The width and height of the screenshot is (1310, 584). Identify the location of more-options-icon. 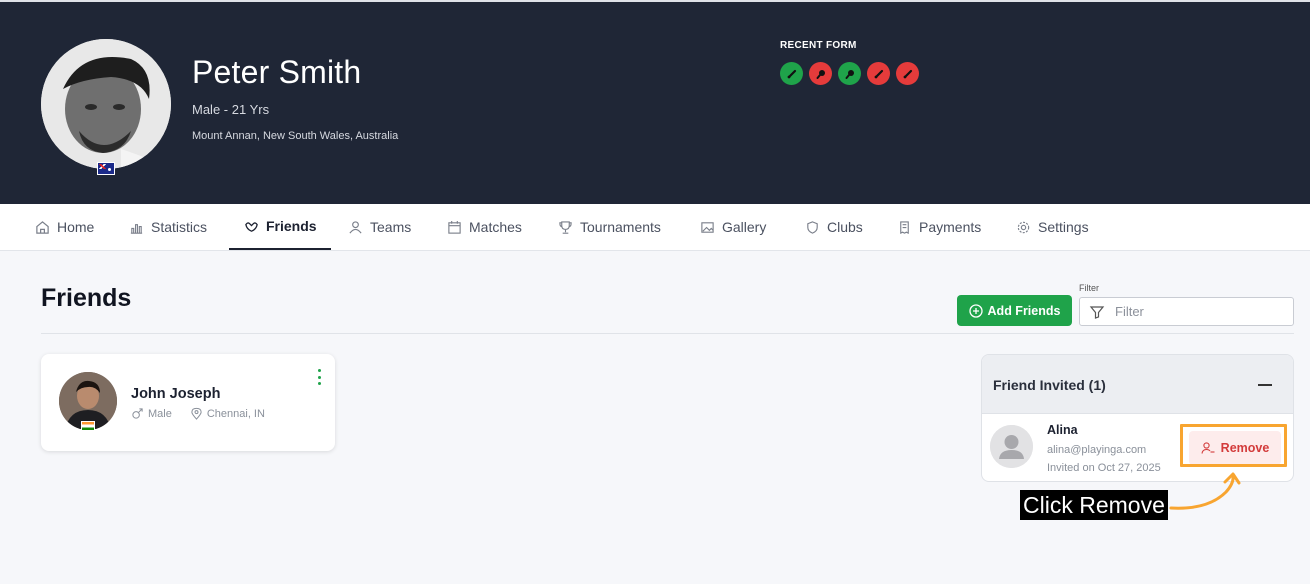
(319, 377).